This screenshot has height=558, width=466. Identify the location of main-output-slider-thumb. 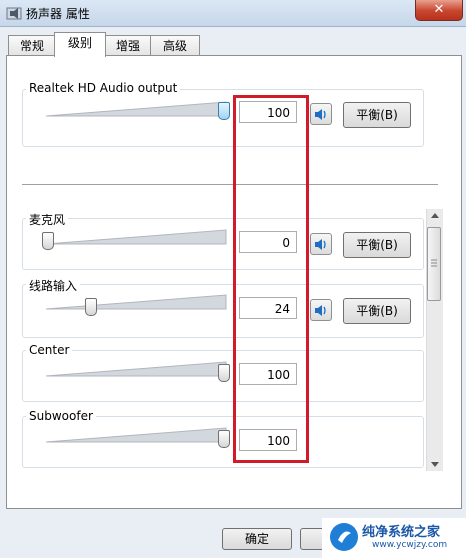
(224, 111).